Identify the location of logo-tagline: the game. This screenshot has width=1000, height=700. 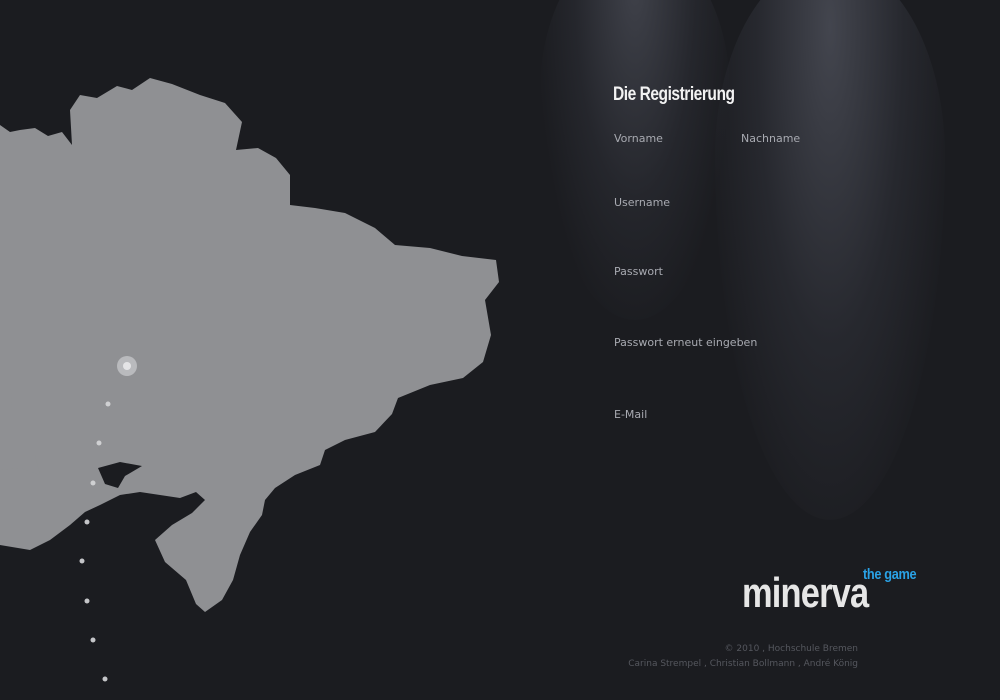
(890, 574).